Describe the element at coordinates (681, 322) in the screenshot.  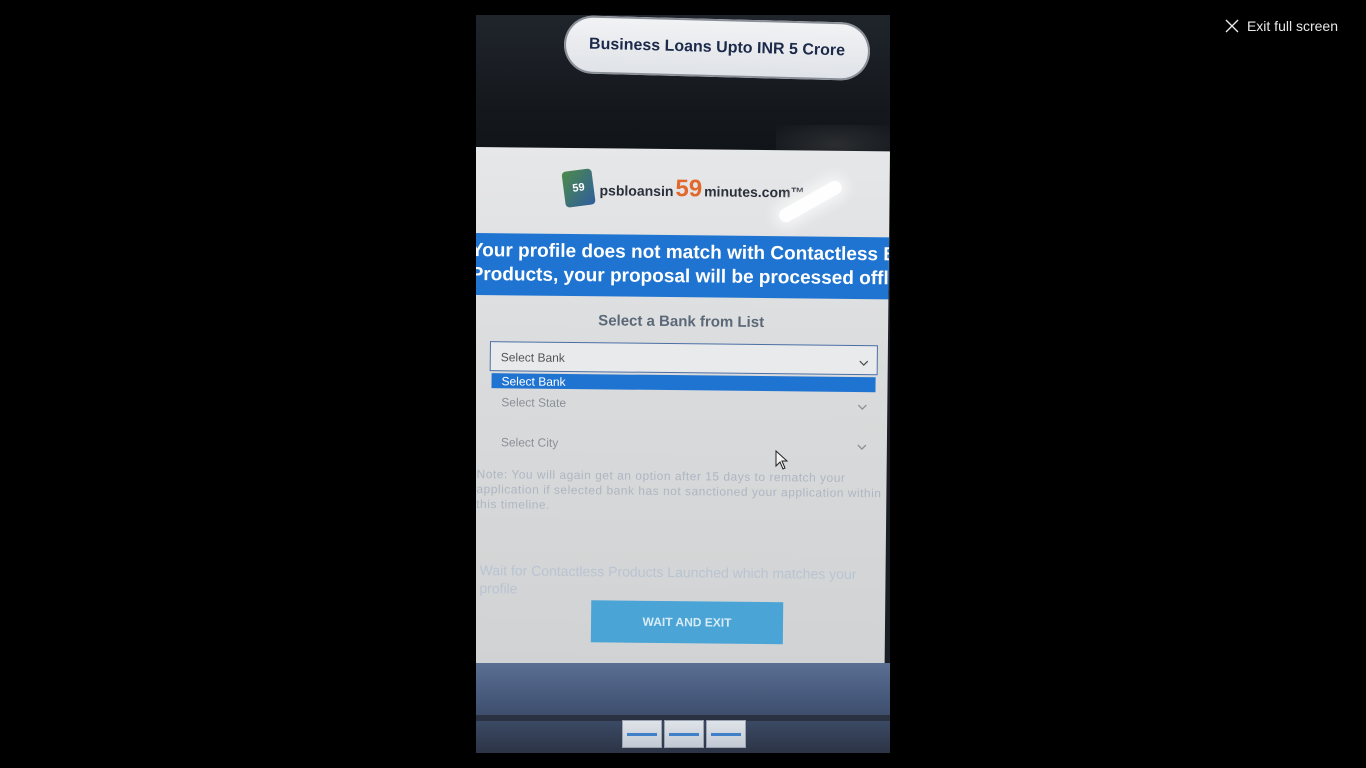
I see `select-bank-heading: Select a Bank from List` at that location.